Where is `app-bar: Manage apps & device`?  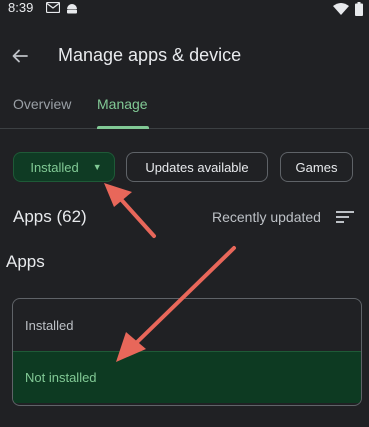
app-bar: Manage apps & device is located at coordinates (184, 56).